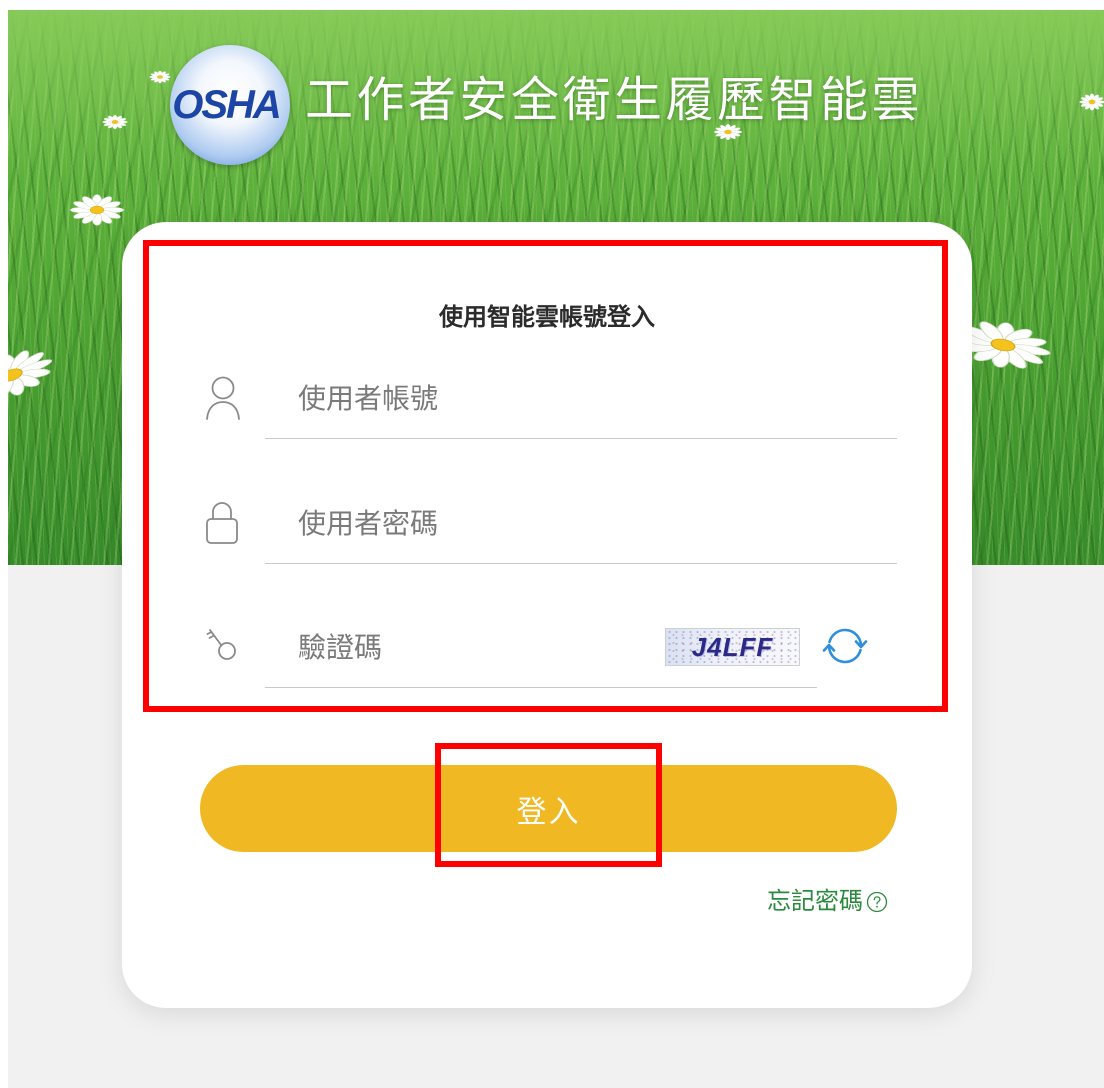  I want to click on lock-icon, so click(222, 523).